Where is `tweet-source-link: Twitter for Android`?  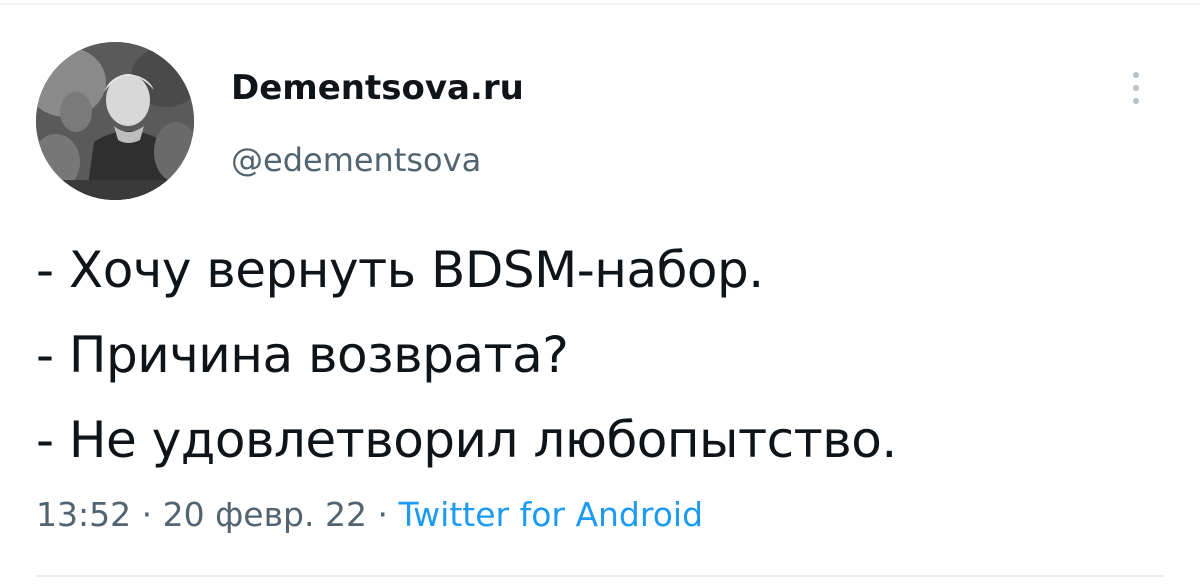
tweet-source-link: Twitter for Android is located at coordinates (550, 514).